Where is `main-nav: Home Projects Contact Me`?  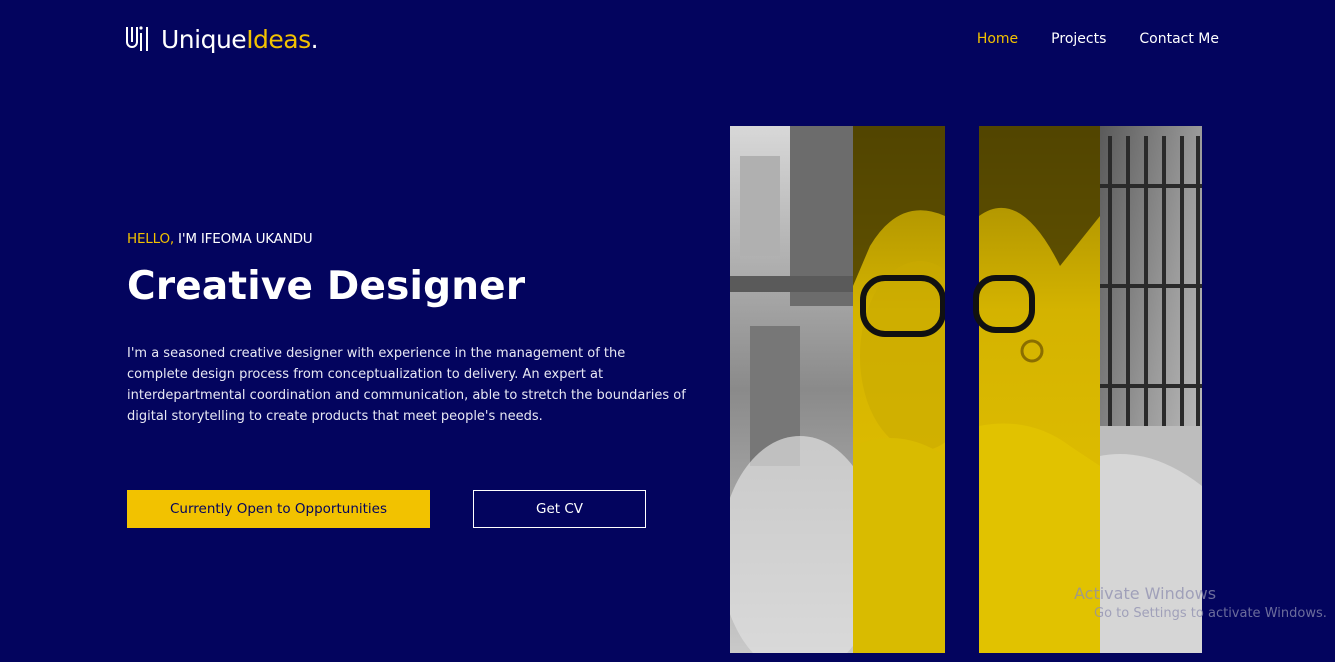 main-nav: Home Projects Contact Me is located at coordinates (1098, 39).